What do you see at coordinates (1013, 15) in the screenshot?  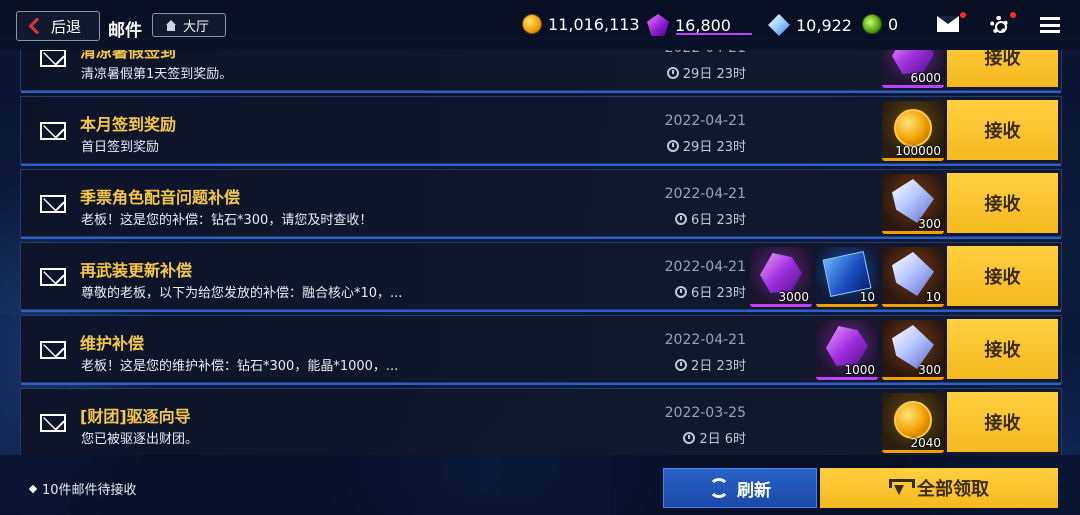 I see `settings-notification-dot` at bounding box center [1013, 15].